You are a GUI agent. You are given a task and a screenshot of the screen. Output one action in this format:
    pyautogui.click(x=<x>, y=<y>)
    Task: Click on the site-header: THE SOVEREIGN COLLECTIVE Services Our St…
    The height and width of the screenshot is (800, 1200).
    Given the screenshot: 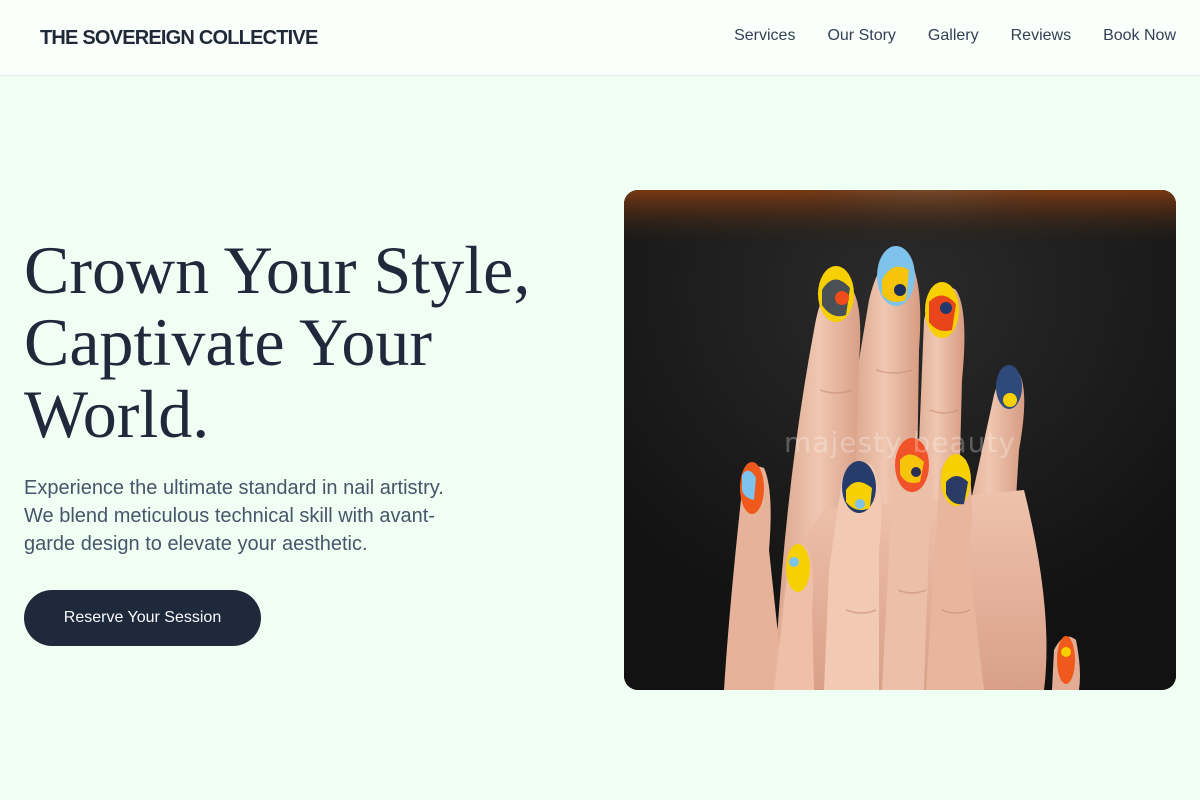 What is the action you would take?
    pyautogui.click(x=600, y=38)
    